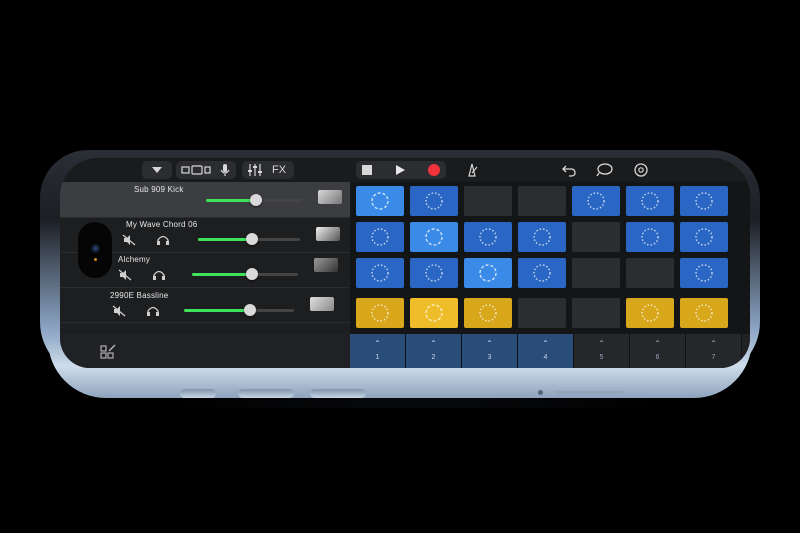 This screenshot has width=800, height=533. What do you see at coordinates (601, 357) in the screenshot?
I see `column-number: 5` at bounding box center [601, 357].